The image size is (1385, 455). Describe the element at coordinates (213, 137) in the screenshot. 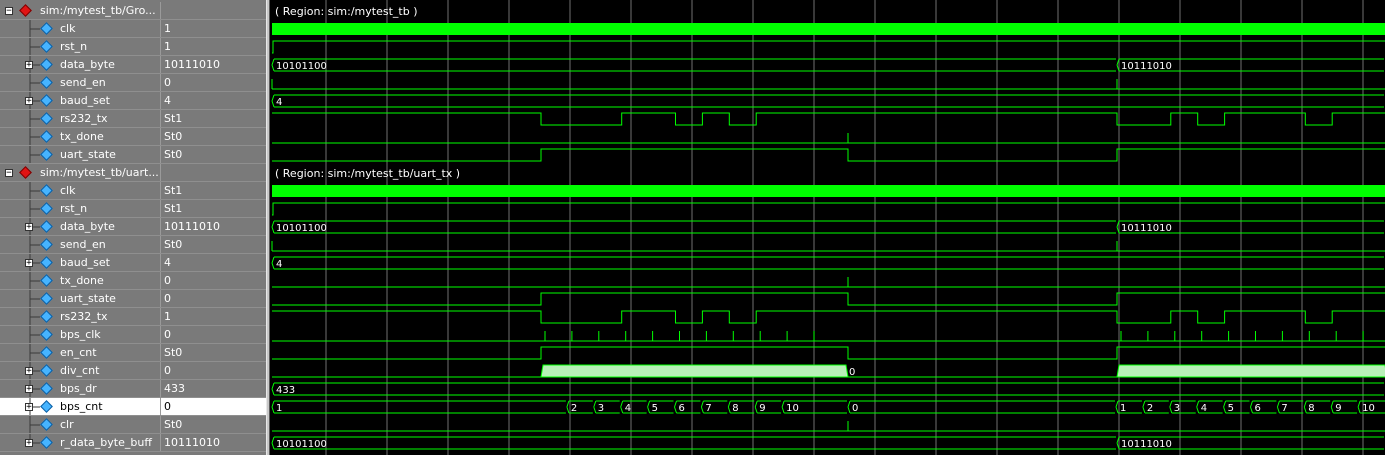

I see `signal-value: St0` at that location.